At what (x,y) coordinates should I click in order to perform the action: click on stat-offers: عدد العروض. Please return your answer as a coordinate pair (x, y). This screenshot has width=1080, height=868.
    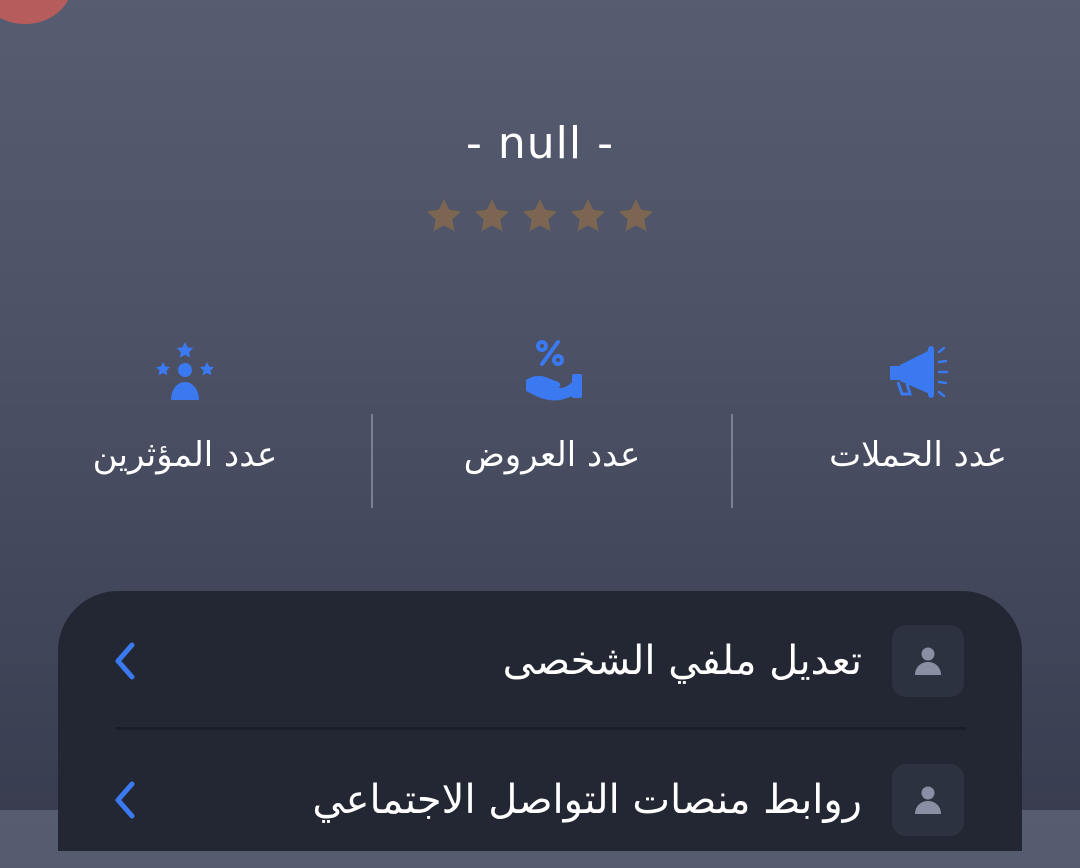
    Looking at the image, I should click on (552, 425).